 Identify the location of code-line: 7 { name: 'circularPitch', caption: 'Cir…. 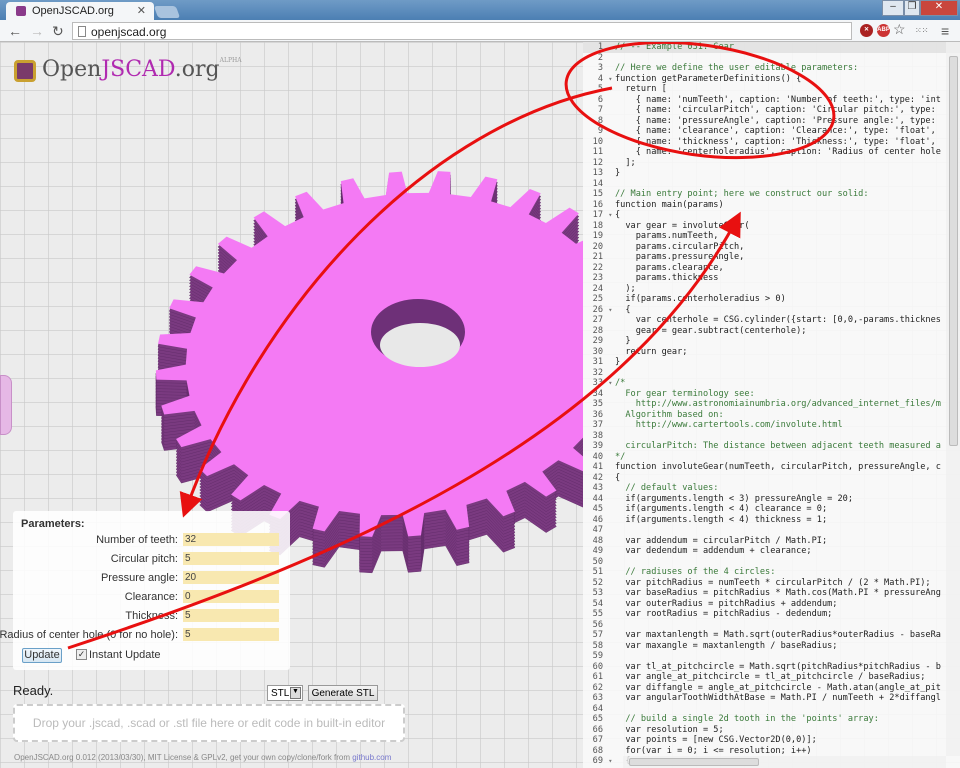
(771, 110).